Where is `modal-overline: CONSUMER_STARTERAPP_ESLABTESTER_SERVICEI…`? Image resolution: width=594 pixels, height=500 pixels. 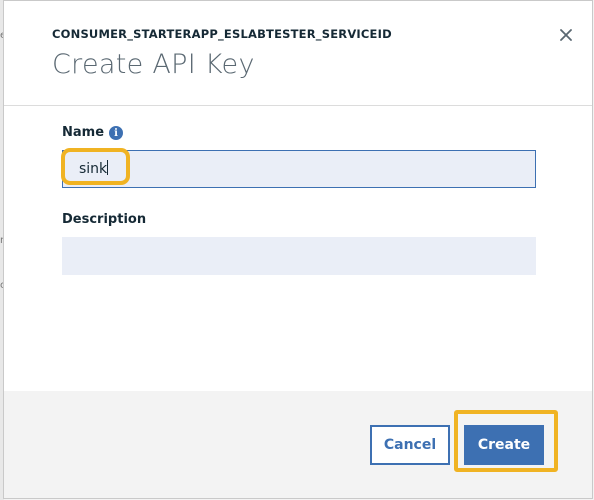 modal-overline: CONSUMER_STARTERAPP_ESLABTESTER_SERVICEI… is located at coordinates (222, 34).